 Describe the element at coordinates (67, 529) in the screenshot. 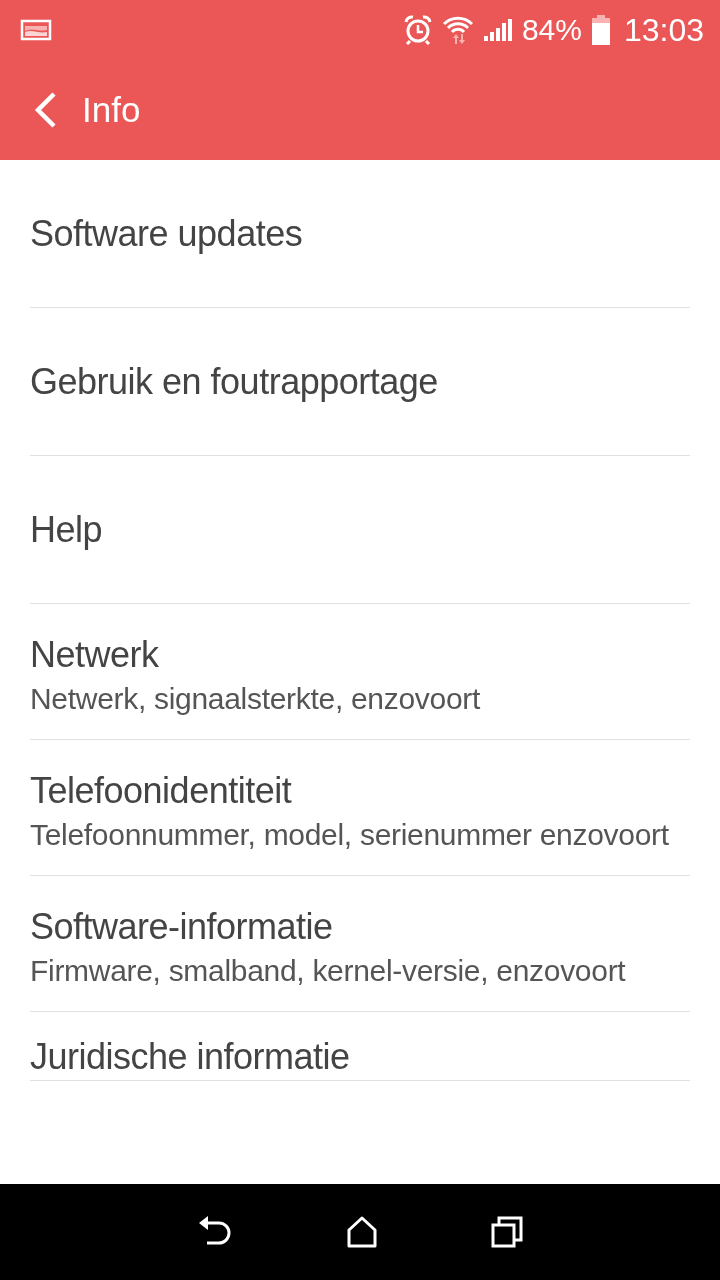

I see `item-title: Help` at that location.